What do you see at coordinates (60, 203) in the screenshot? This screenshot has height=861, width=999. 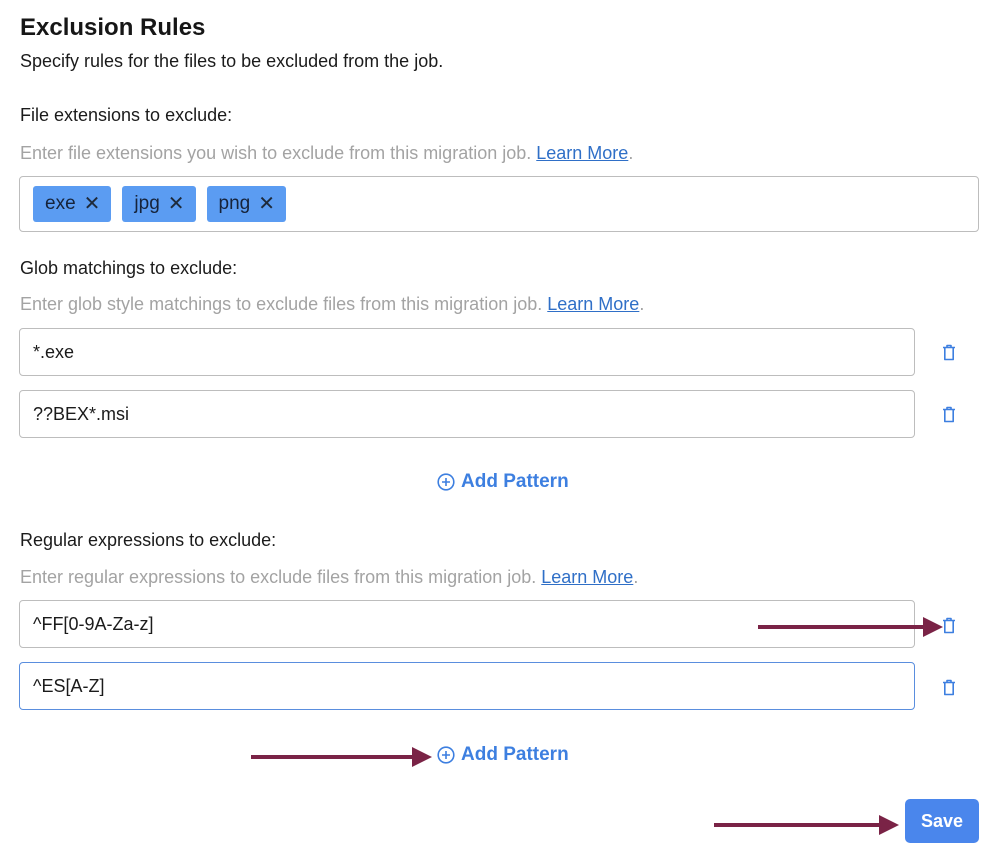 I see `tag-label: exe` at bounding box center [60, 203].